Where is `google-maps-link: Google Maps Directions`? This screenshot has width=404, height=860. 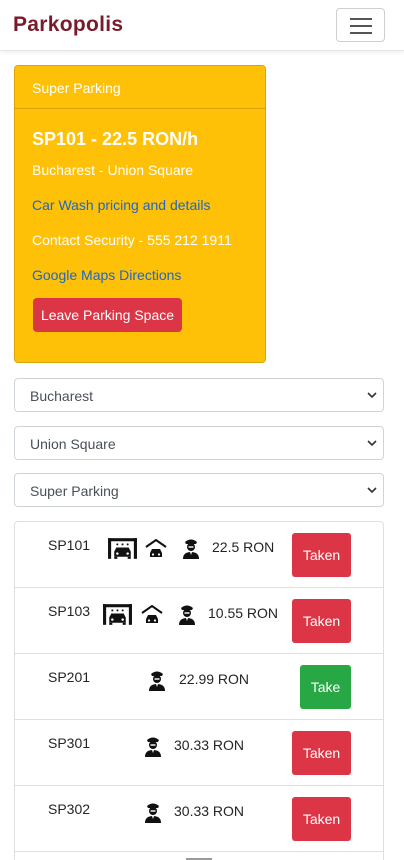 google-maps-link: Google Maps Directions is located at coordinates (106, 275).